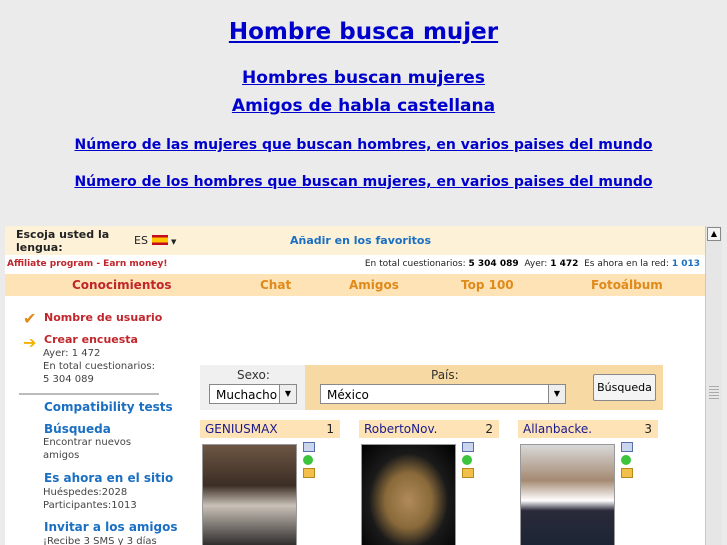 The height and width of the screenshot is (545, 727). What do you see at coordinates (363, 78) in the screenshot?
I see `subtitle-link-1: Hombres buscan mujeres` at bounding box center [363, 78].